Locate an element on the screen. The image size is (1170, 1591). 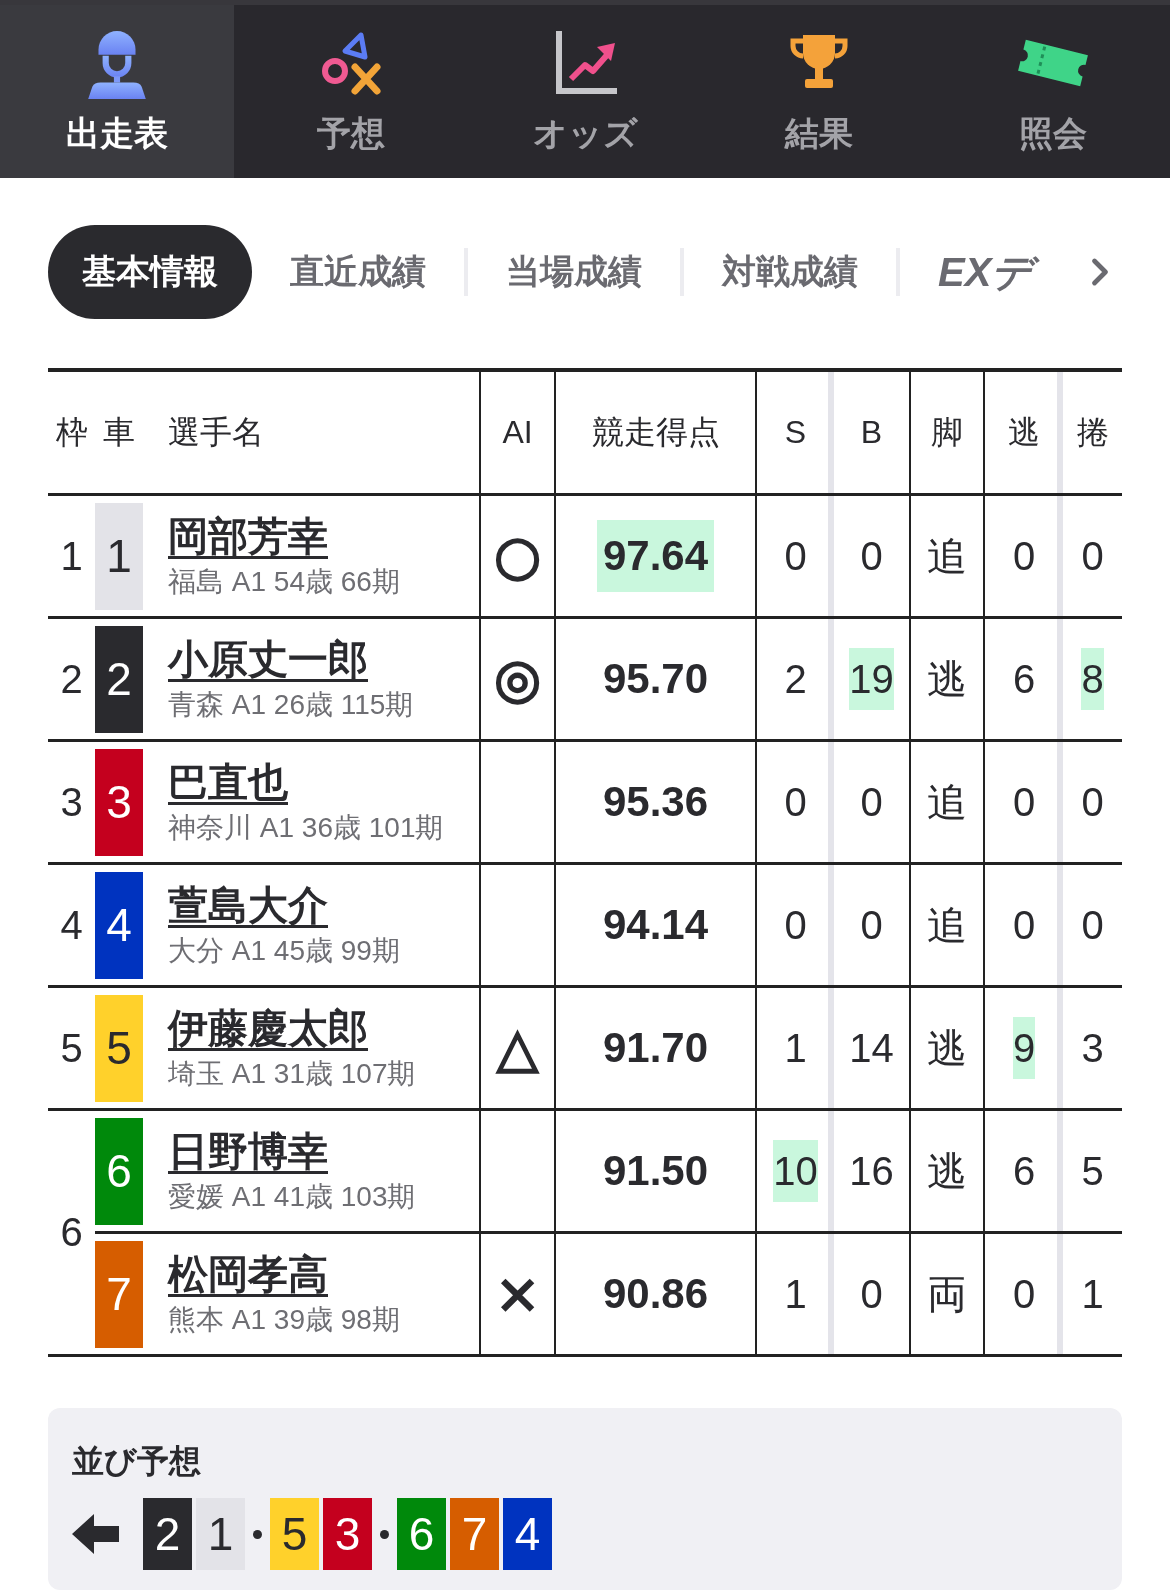
race-score: 94.14 is located at coordinates (655, 925).